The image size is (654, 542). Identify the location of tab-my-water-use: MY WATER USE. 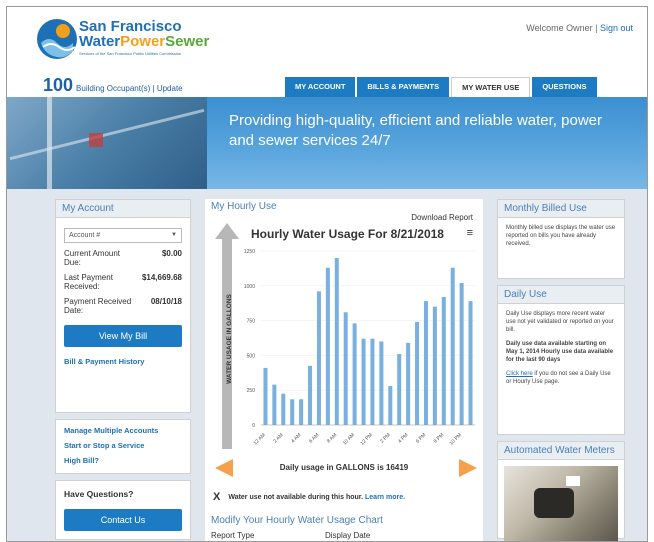
(491, 87).